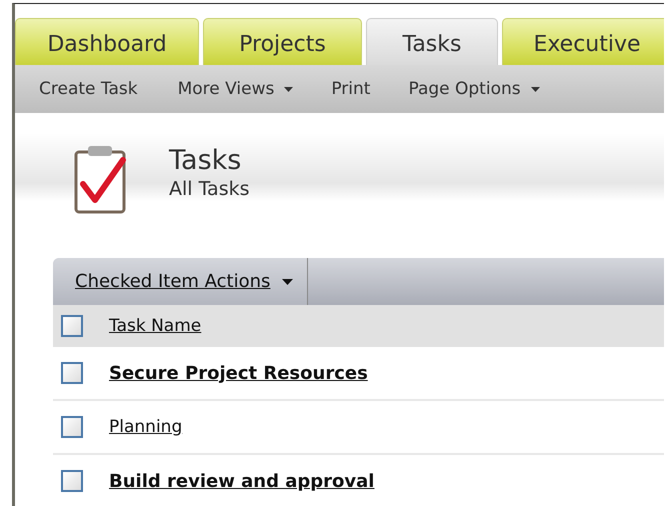 This screenshot has height=506, width=666. Describe the element at coordinates (88, 89) in the screenshot. I see `toolbar-button: Create Task` at that location.